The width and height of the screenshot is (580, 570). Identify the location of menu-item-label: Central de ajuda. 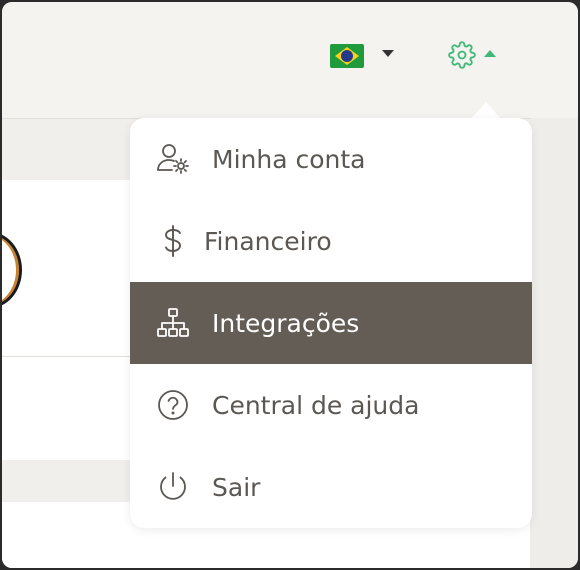
(316, 405).